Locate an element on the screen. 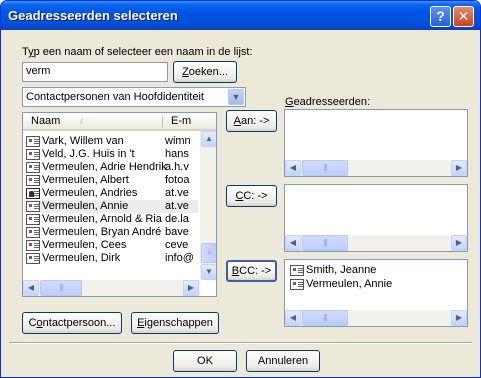  column-header-name: Naam / is located at coordinates (57, 121).